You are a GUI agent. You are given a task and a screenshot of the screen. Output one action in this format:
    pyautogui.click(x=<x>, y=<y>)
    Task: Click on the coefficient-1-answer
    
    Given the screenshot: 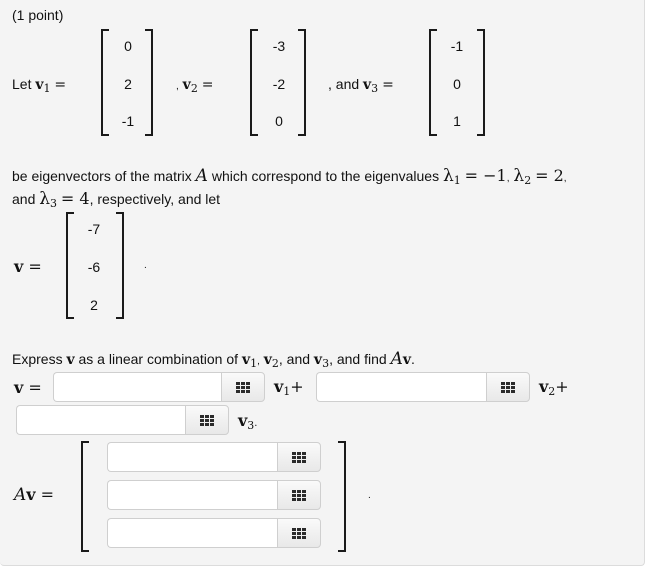 What is the action you would take?
    pyautogui.click(x=159, y=387)
    